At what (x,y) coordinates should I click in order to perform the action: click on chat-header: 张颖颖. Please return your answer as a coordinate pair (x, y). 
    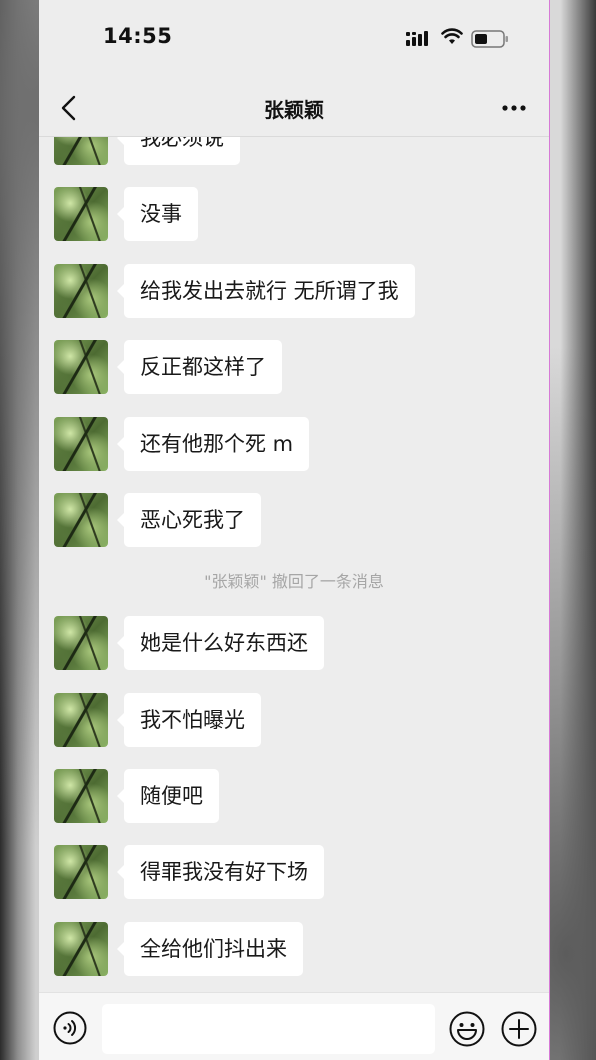
    Looking at the image, I should click on (294, 108).